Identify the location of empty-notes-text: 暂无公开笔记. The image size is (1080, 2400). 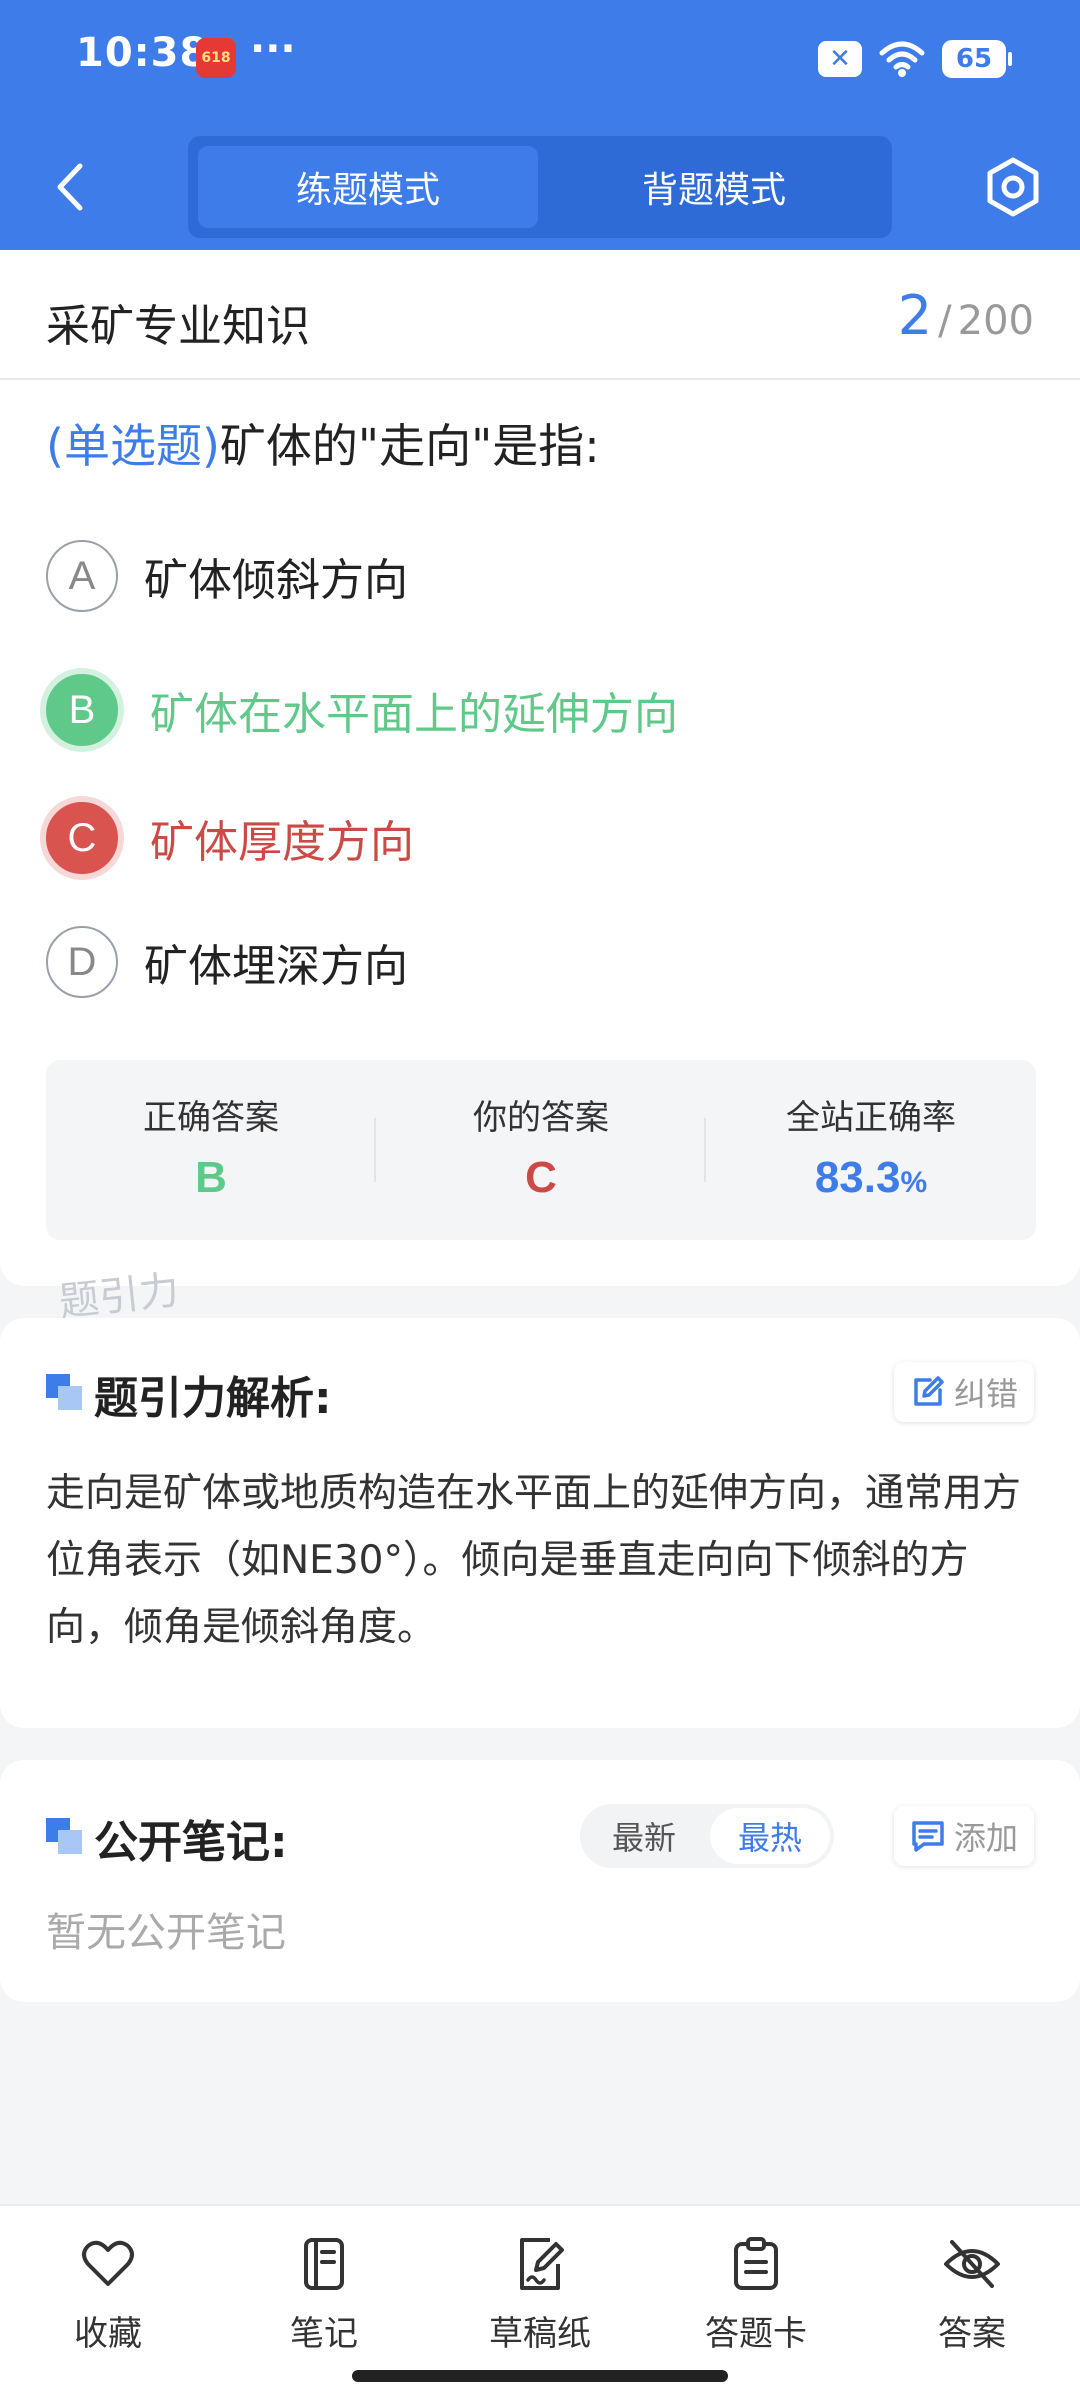
(166, 1933).